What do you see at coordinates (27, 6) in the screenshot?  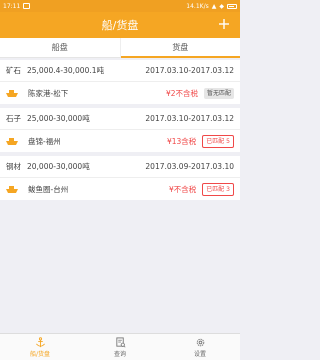 I see `notification-icon` at bounding box center [27, 6].